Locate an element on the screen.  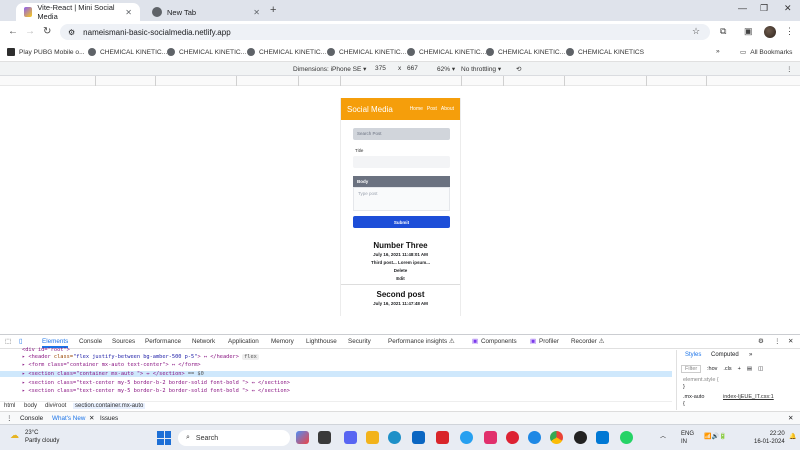
forward-arrow-icon: → is located at coordinates (30, 31).